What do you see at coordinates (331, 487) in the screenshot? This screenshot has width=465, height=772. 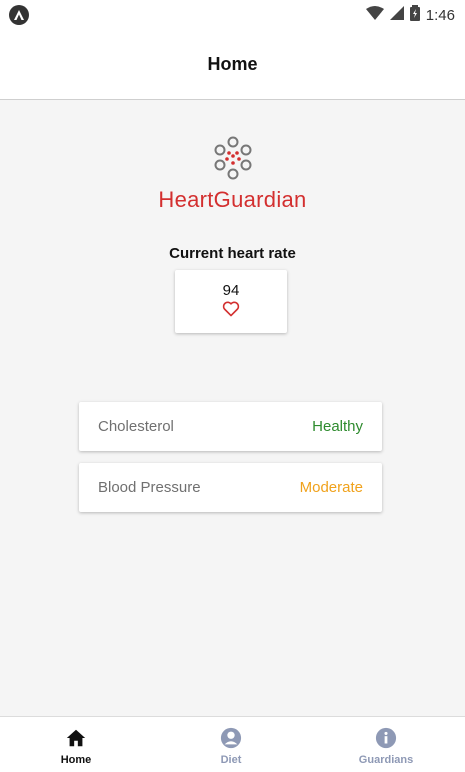 I see `stat-status: Moderate` at bounding box center [331, 487].